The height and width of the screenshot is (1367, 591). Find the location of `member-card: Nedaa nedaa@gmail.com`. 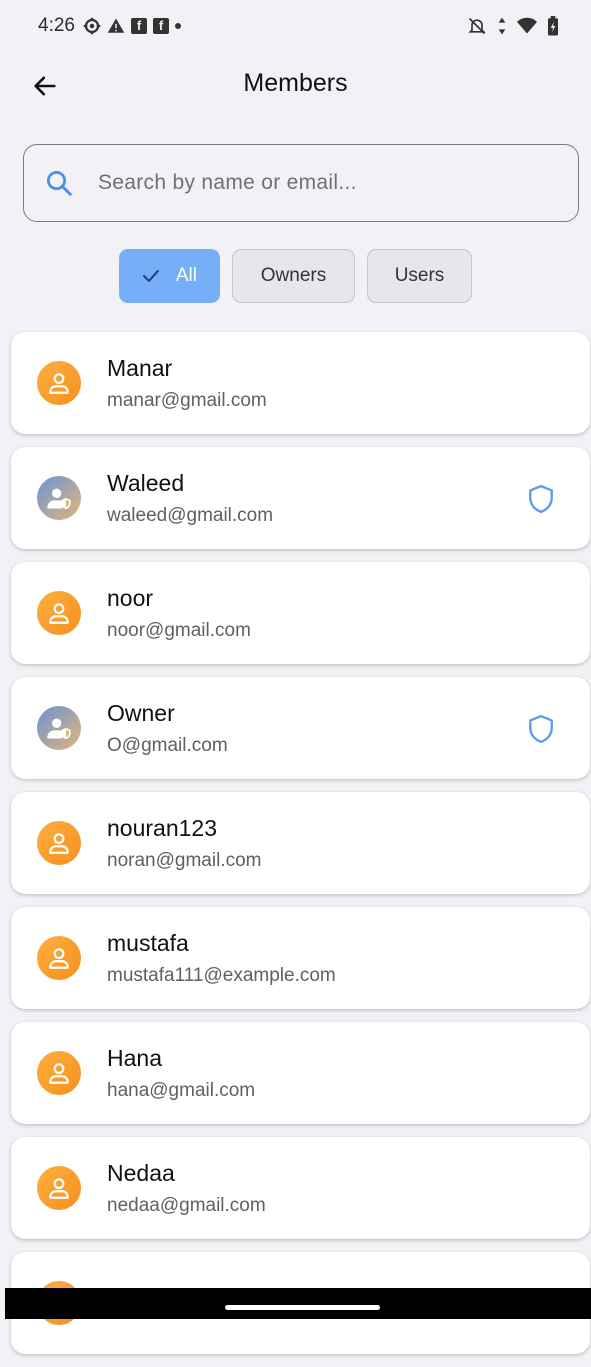

member-card: Nedaa nedaa@gmail.com is located at coordinates (300, 1188).